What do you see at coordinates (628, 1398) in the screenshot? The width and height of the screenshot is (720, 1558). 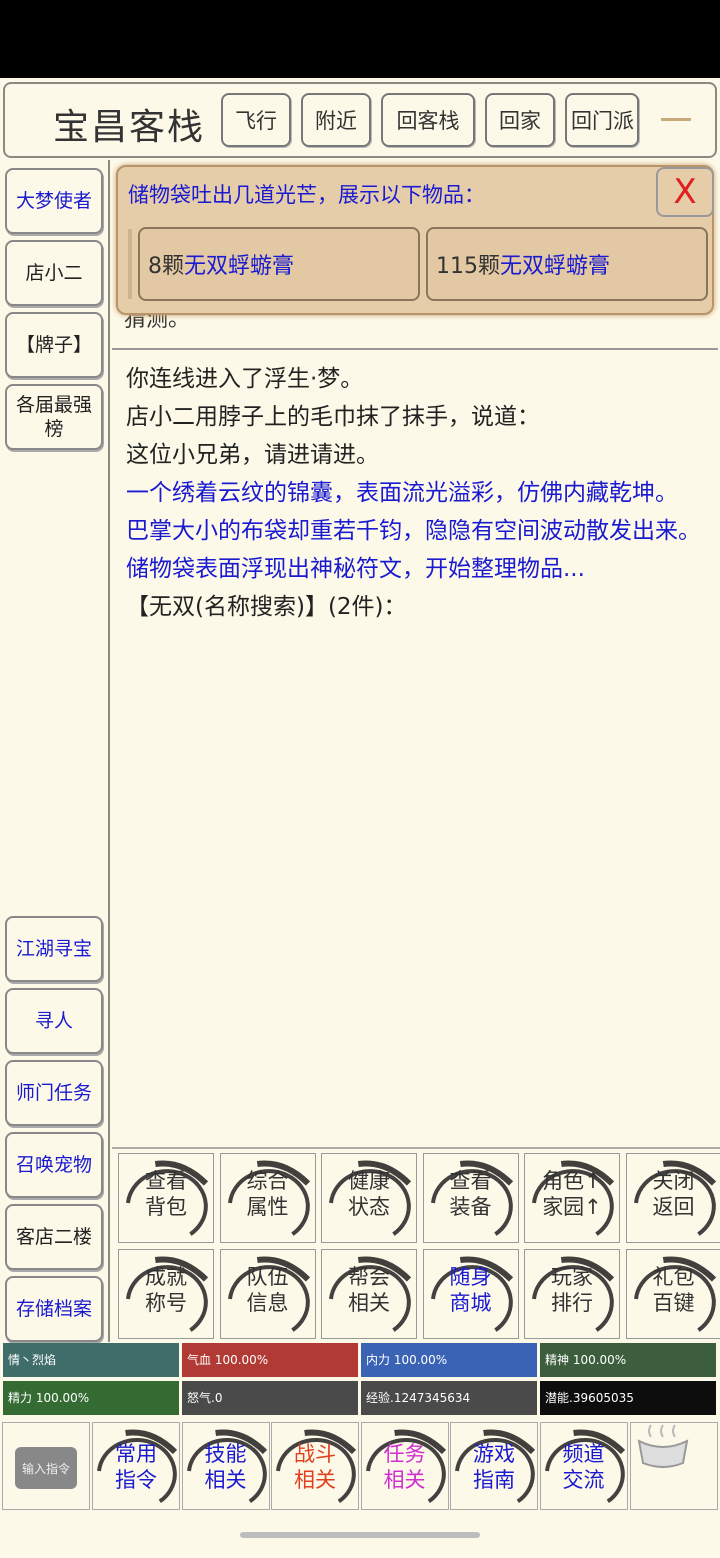 I see `stat-bar: 潜能.39605035` at bounding box center [628, 1398].